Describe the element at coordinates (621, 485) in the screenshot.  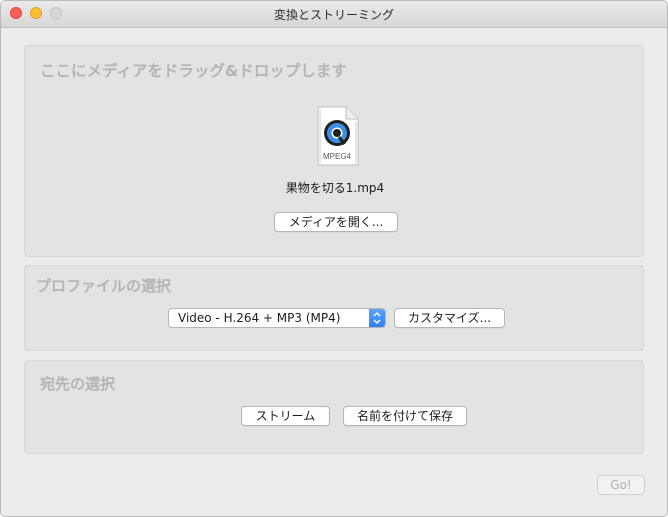
I see `go-button: Go!` at that location.